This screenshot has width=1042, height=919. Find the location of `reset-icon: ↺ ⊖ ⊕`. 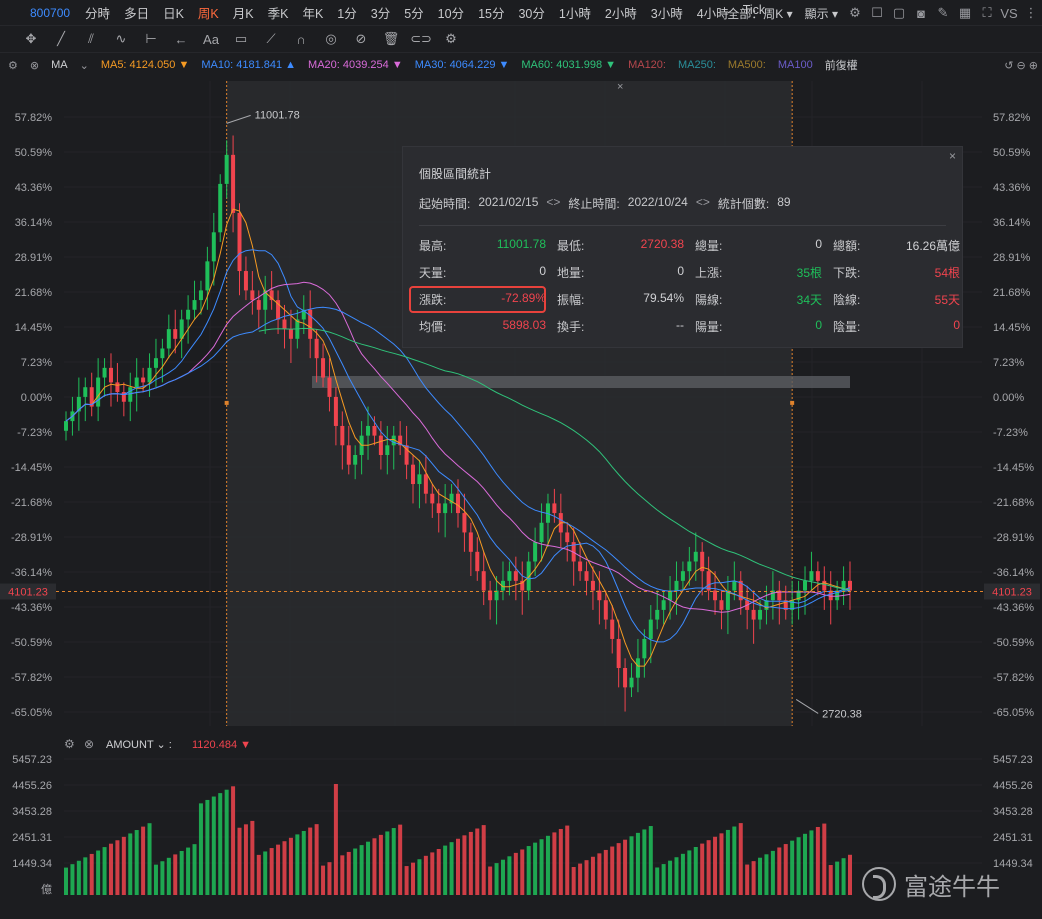

reset-icon: ↺ ⊖ ⊕ is located at coordinates (1021, 65).